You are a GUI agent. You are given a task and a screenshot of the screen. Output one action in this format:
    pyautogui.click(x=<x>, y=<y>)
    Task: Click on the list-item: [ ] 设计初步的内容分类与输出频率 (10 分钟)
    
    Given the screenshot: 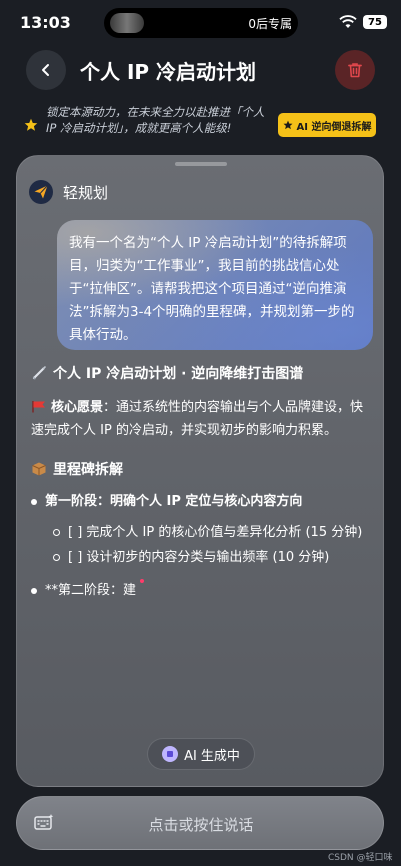 What is the action you would take?
    pyautogui.click(x=203, y=557)
    